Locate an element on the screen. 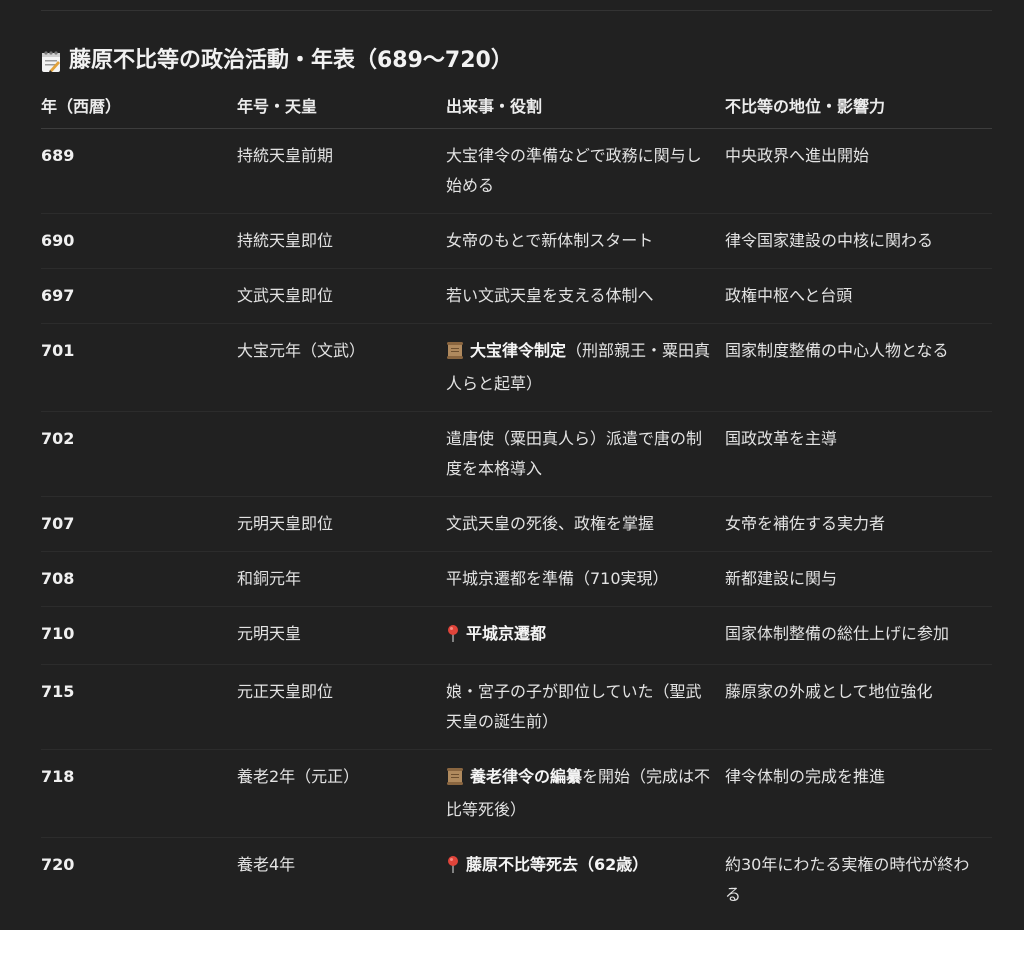 The height and width of the screenshot is (954, 1024). event-highlight: 藤原不比等死去（62歳） is located at coordinates (557, 864).